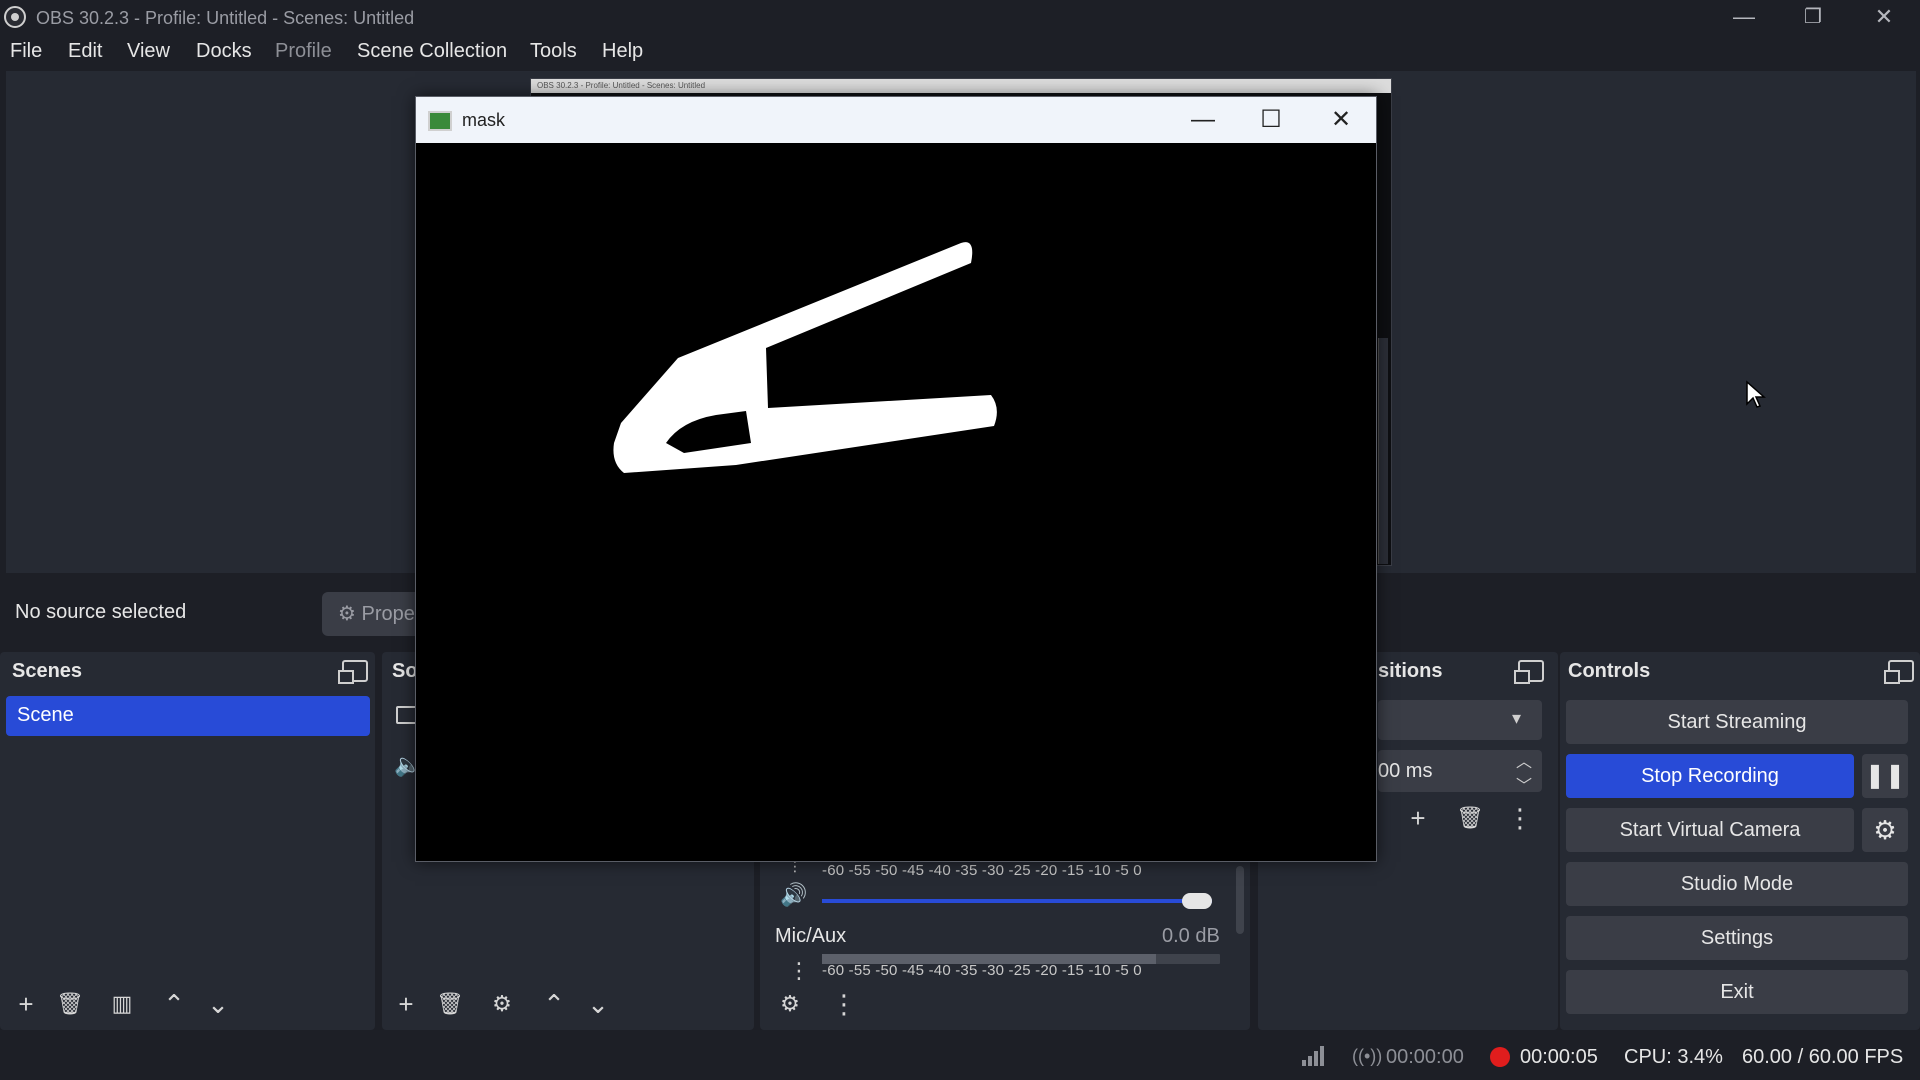  I want to click on scene-filters-icon: ▥, so click(122, 1004).